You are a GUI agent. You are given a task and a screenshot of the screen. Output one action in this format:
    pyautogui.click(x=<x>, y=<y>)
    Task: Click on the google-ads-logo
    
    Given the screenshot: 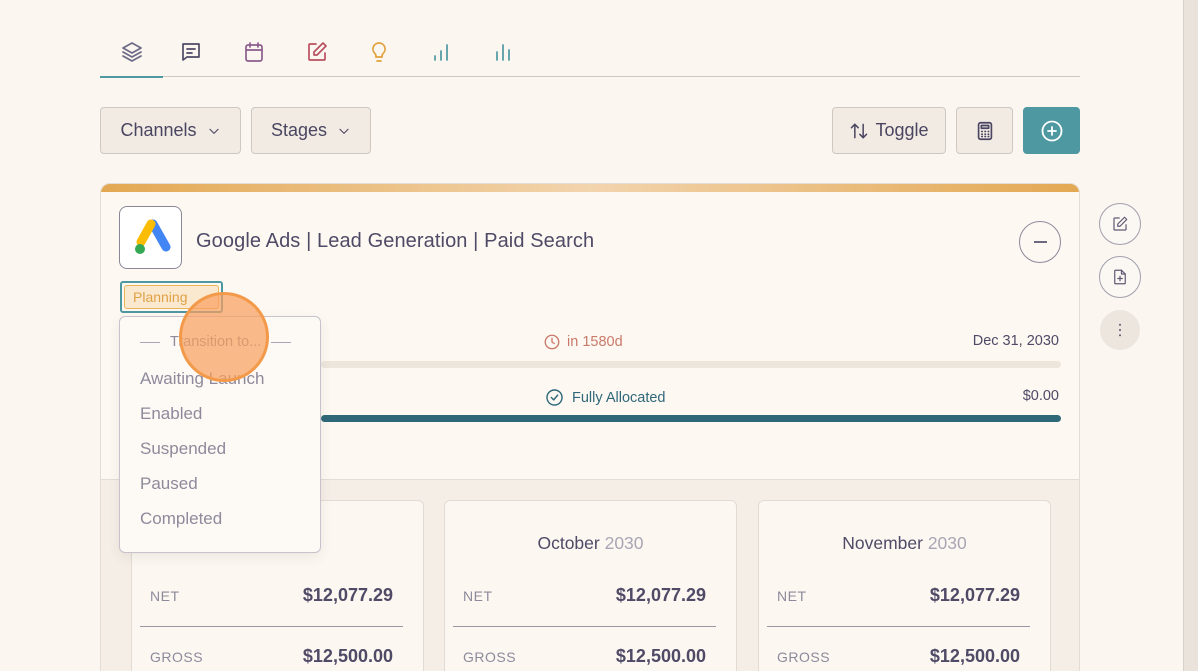 What is the action you would take?
    pyautogui.click(x=150, y=237)
    